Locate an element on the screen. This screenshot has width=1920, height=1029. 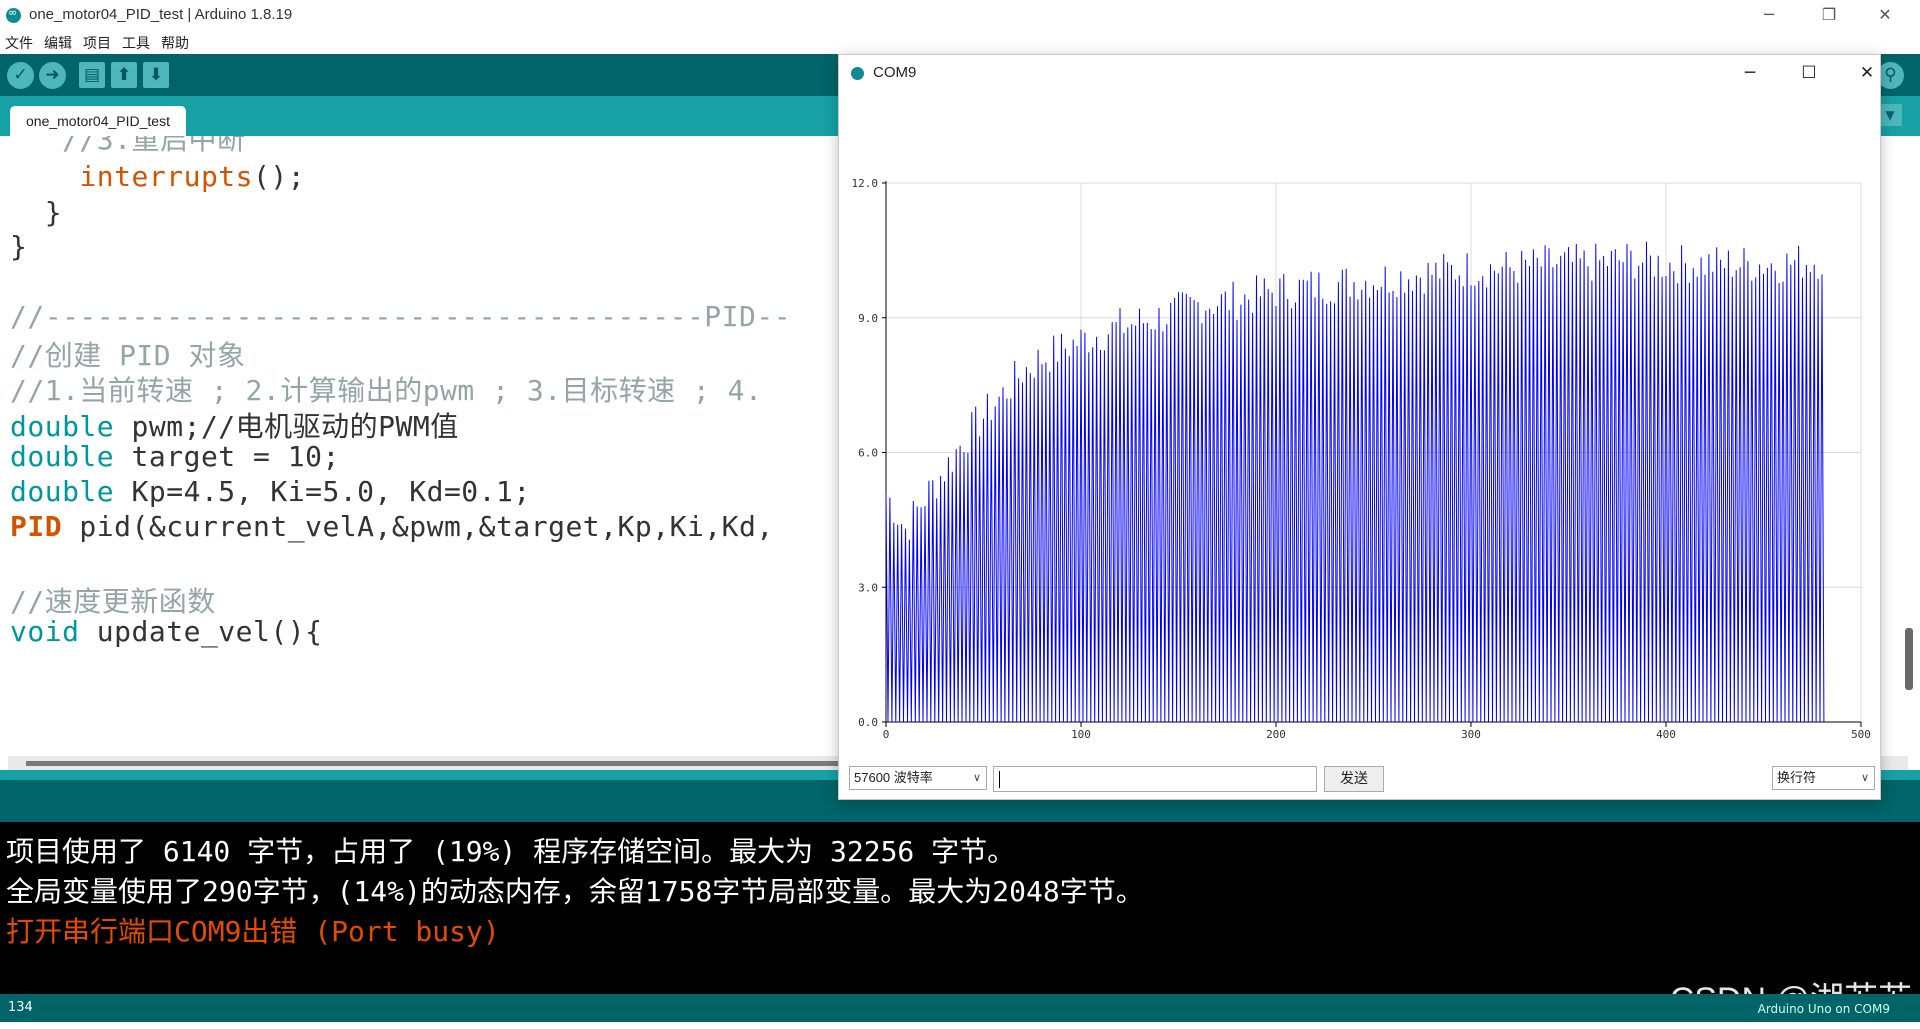
arrow-down-icon: ⬇ is located at coordinates (156, 75).